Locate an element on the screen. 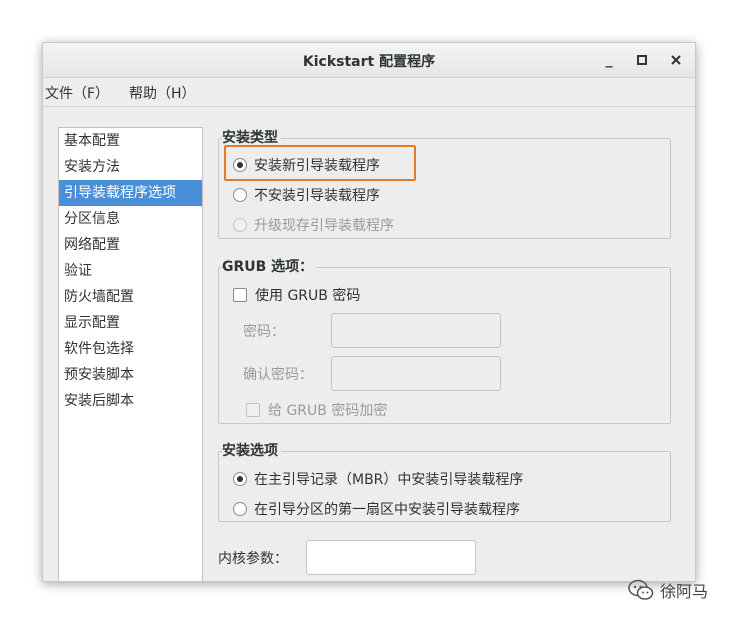 The image size is (740, 621). install-type-legend: 安装类型 is located at coordinates (251, 137).